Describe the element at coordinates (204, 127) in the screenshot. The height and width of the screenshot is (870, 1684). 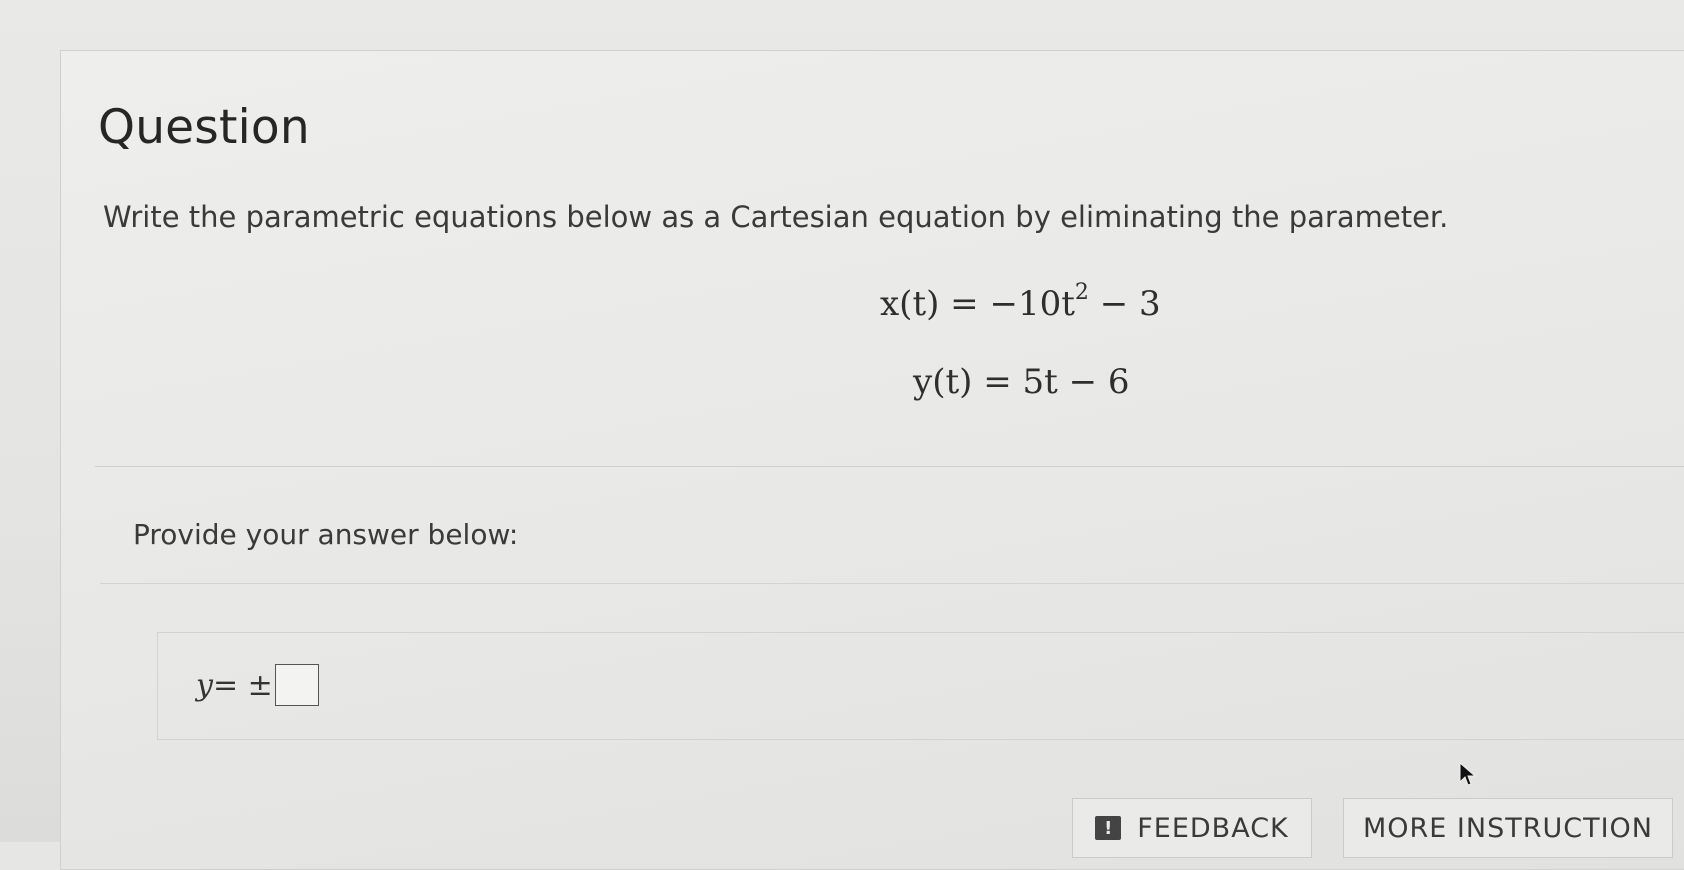
I see `question-title: Question` at that location.